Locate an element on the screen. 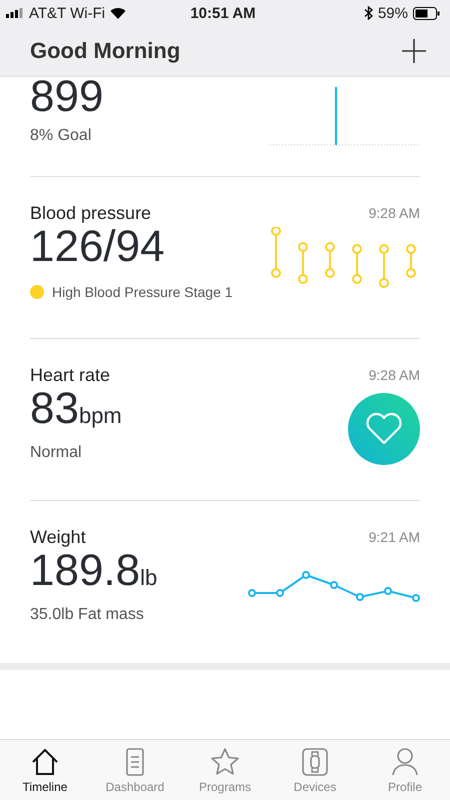 This screenshot has height=800, width=450. card-title: Weight is located at coordinates (58, 537).